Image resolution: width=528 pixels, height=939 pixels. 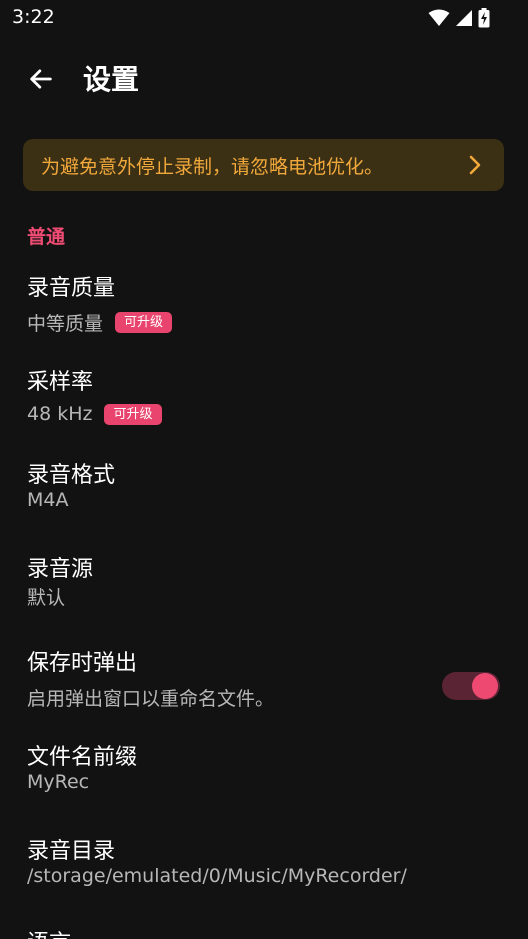 I want to click on setting-title: 文件名前缀, so click(x=82, y=757).